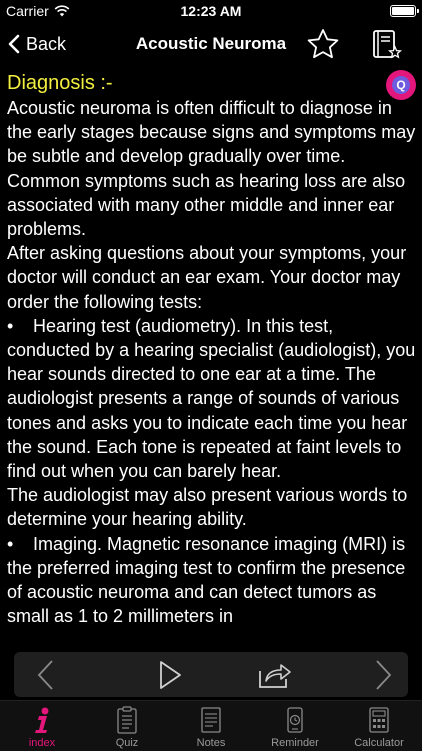 The width and height of the screenshot is (422, 751). What do you see at coordinates (46, 43) in the screenshot?
I see `back-label: Back` at bounding box center [46, 43].